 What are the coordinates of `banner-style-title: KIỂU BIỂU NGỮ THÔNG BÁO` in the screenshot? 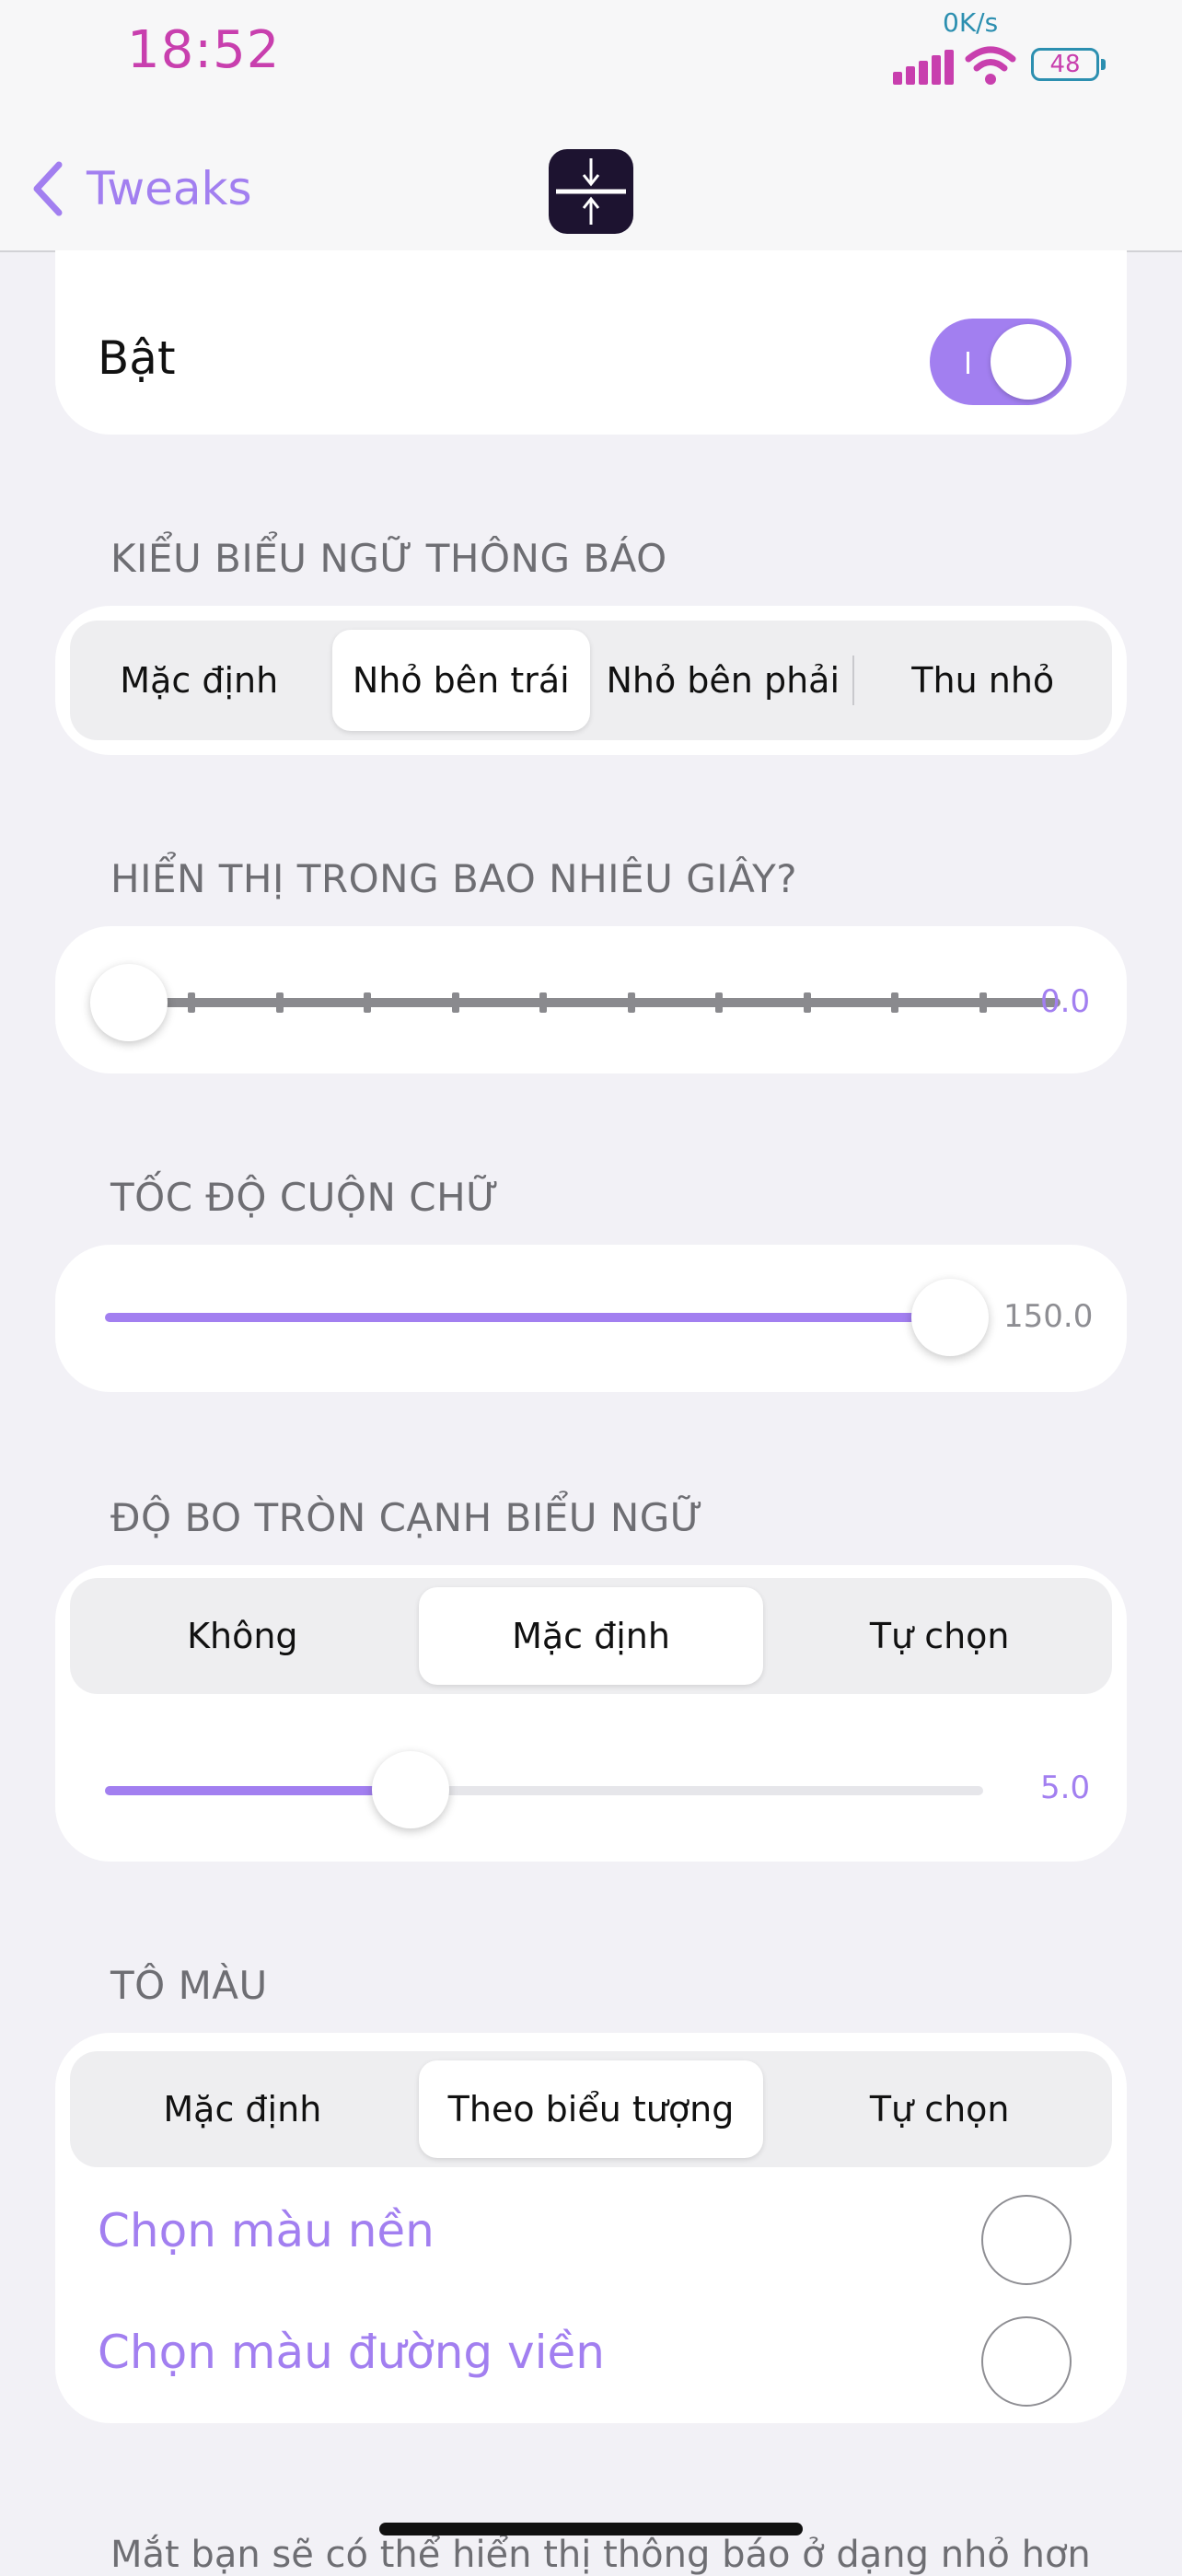 It's located at (388, 558).